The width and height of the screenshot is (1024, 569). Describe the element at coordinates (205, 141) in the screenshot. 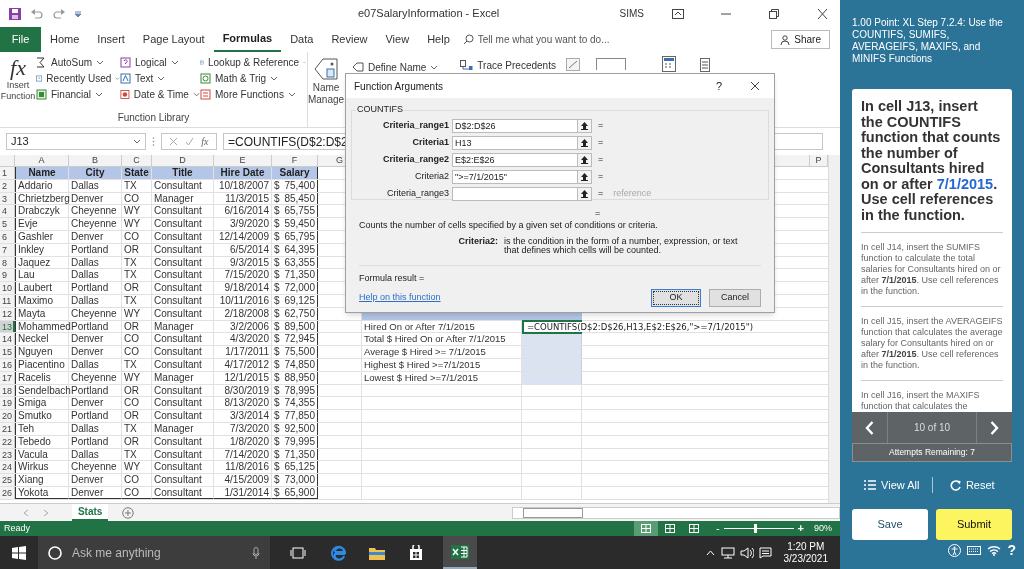

I see `insert-function-button: fx` at that location.